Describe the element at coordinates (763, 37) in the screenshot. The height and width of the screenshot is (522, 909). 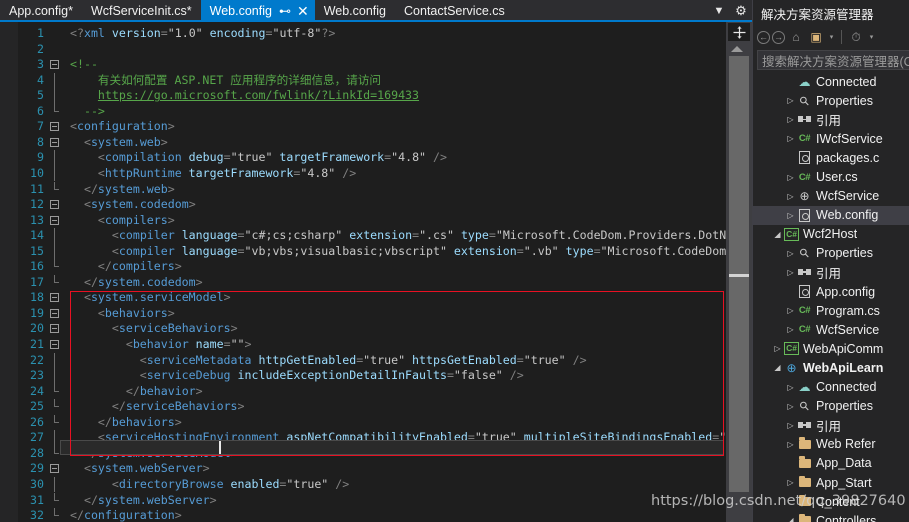
I see `nav-back-icon: ←` at that location.